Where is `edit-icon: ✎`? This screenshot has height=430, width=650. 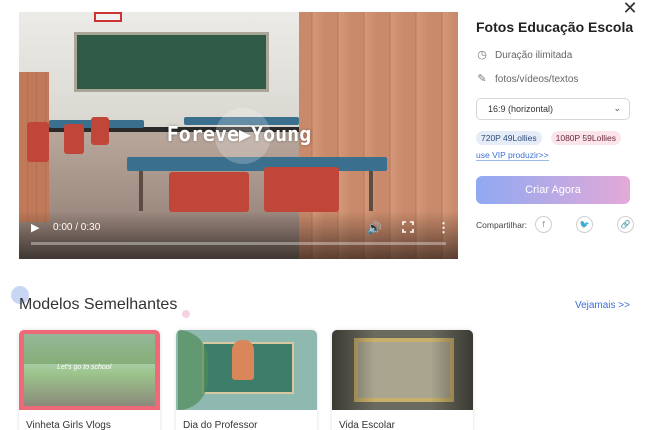 edit-icon: ✎ is located at coordinates (482, 78).